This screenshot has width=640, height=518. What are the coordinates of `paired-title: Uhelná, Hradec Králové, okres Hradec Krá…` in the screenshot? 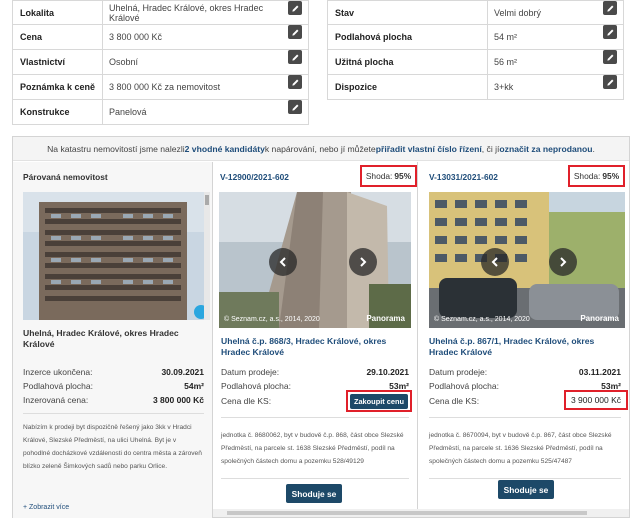 It's located at (101, 338).